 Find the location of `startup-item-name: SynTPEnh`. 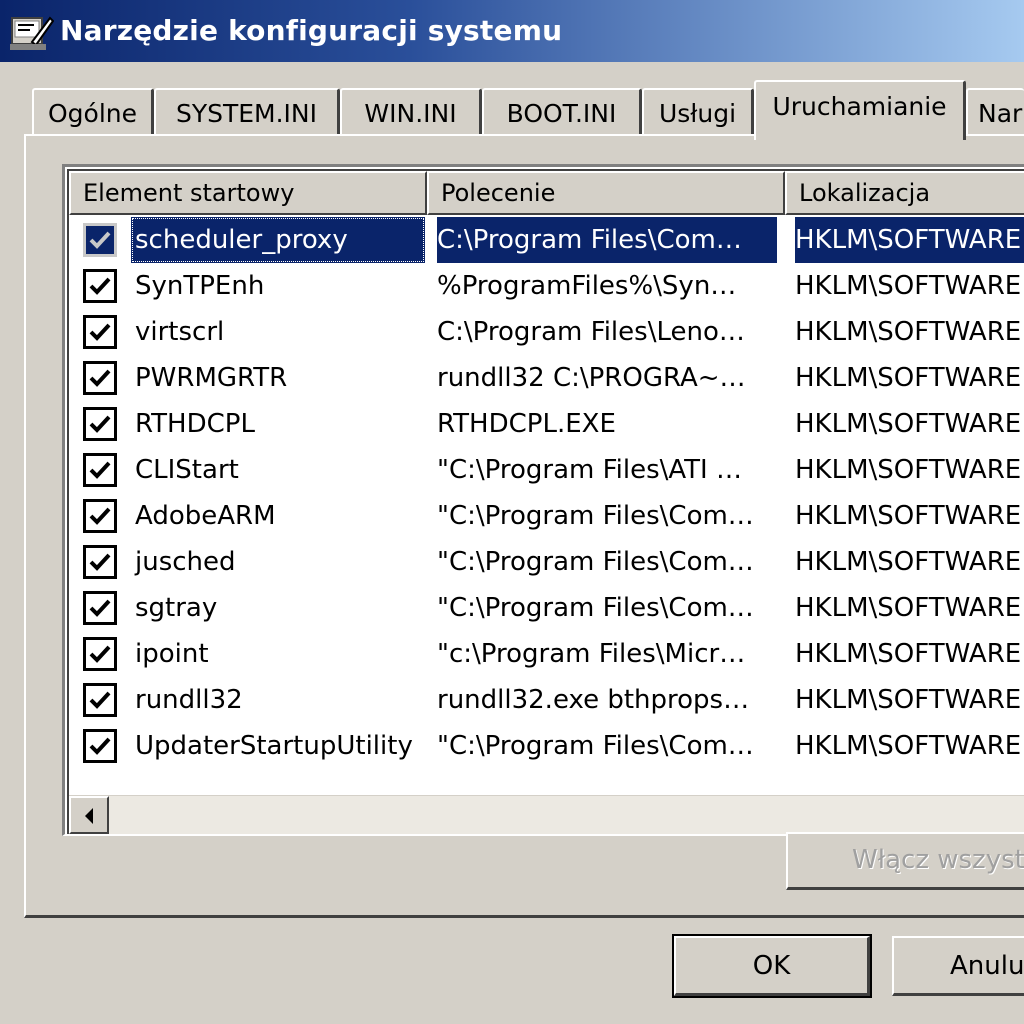

startup-item-name: SynTPEnh is located at coordinates (200, 286).